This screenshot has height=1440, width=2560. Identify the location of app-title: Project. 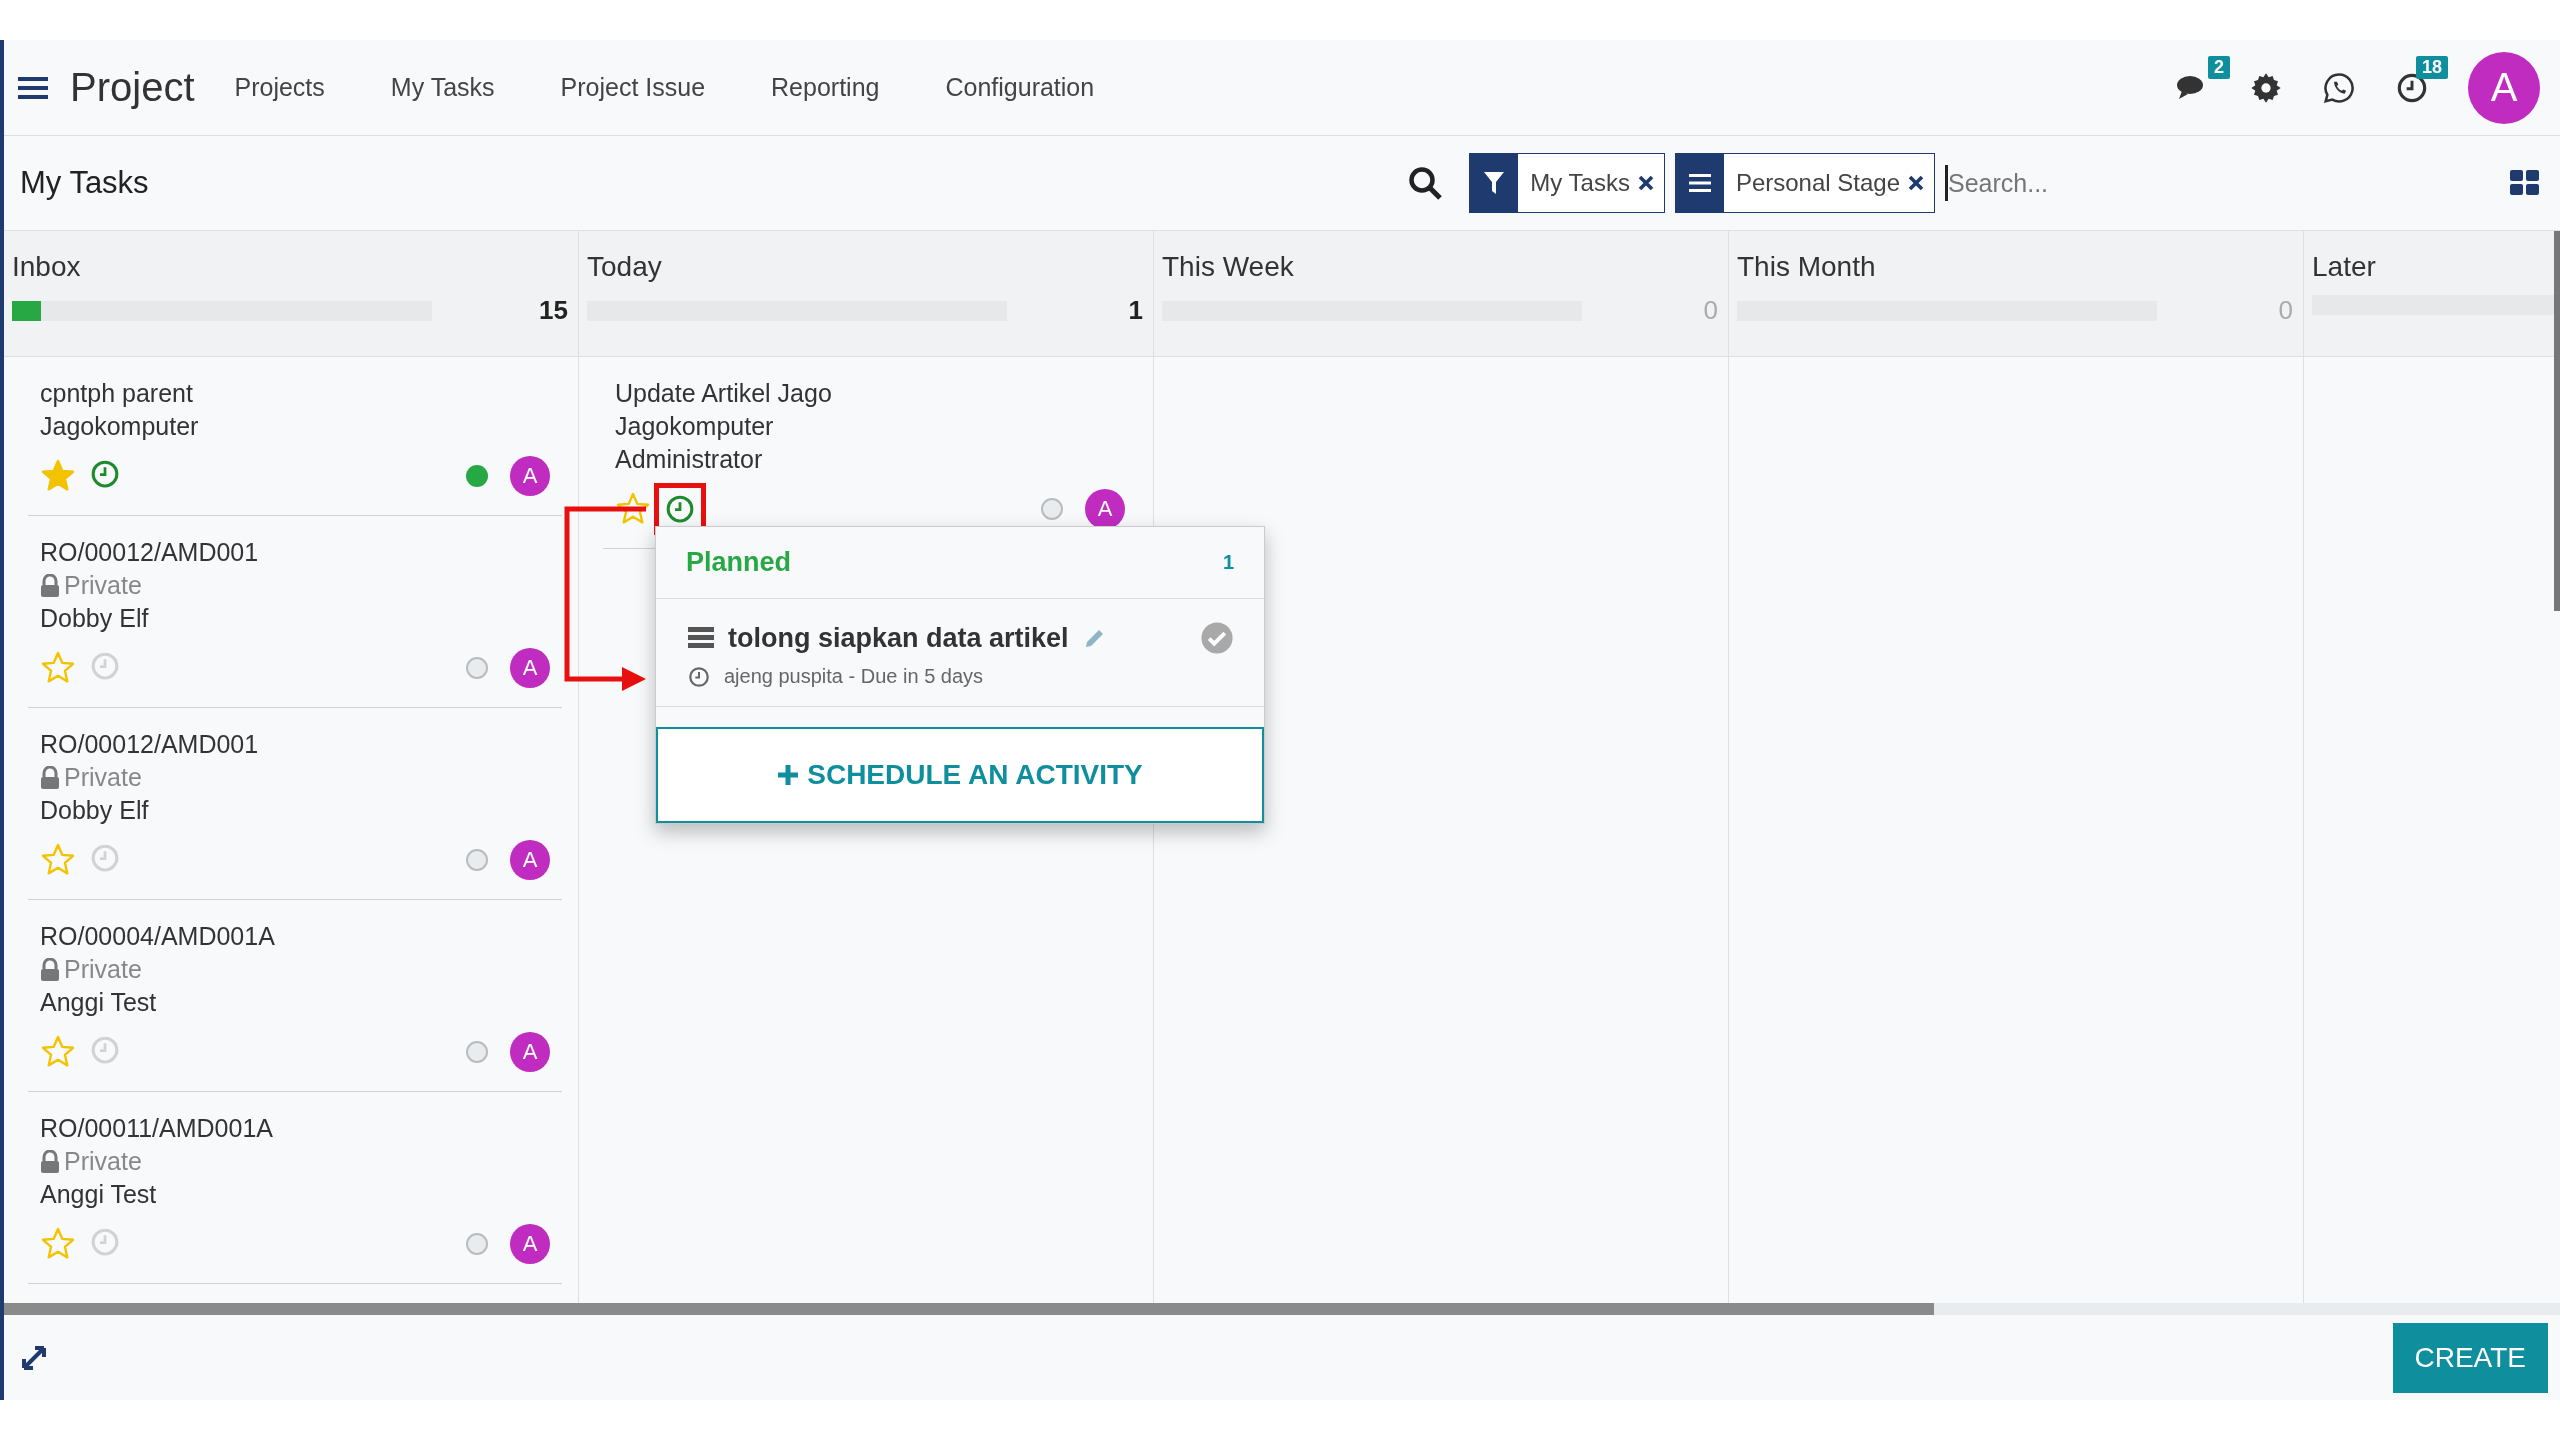
(132, 87).